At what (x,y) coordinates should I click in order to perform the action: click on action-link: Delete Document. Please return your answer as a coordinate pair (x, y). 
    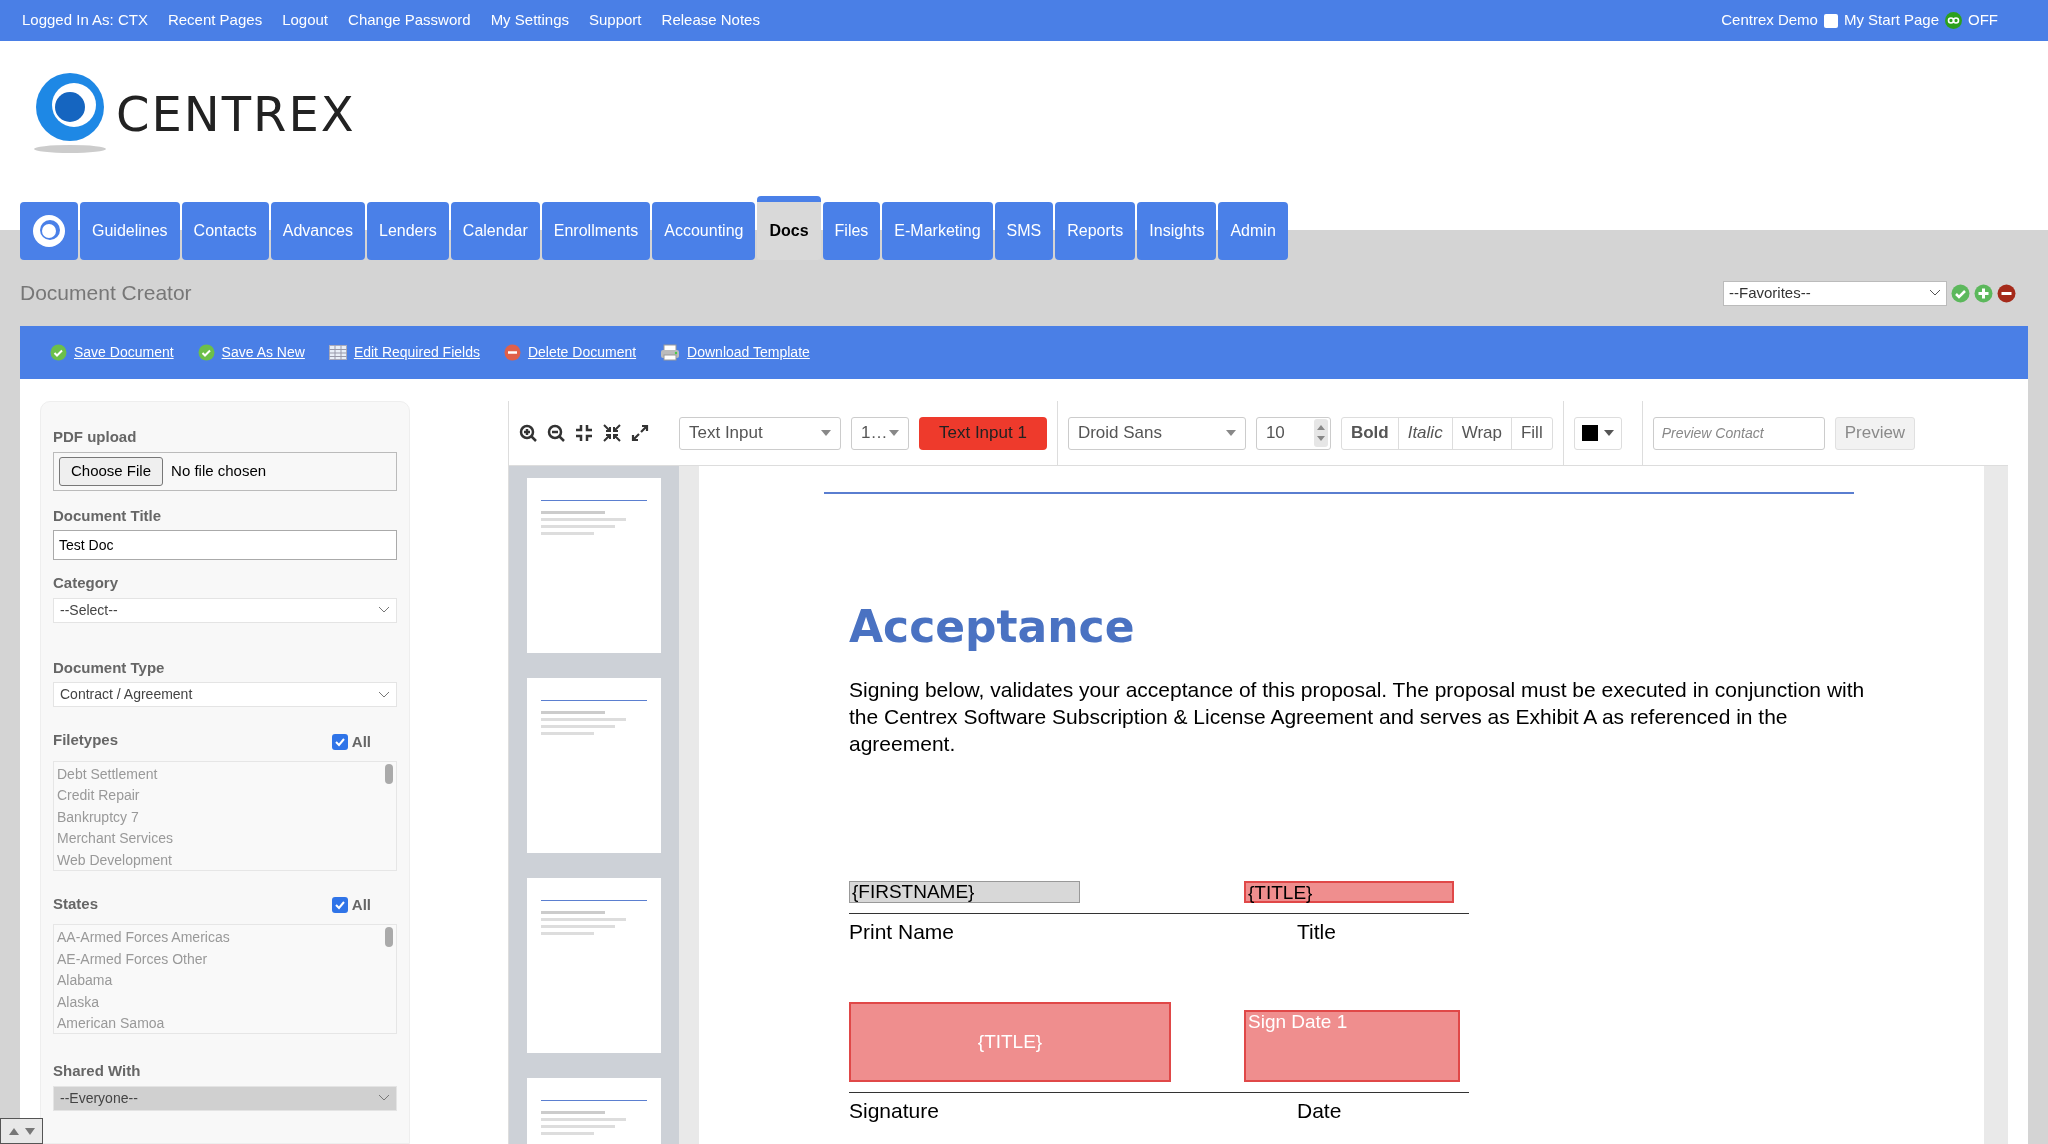
    Looking at the image, I should click on (582, 352).